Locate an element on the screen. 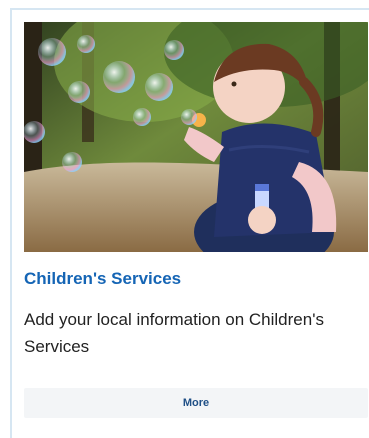 Image resolution: width=369 pixels, height=438 pixels. more-button: More is located at coordinates (196, 403).